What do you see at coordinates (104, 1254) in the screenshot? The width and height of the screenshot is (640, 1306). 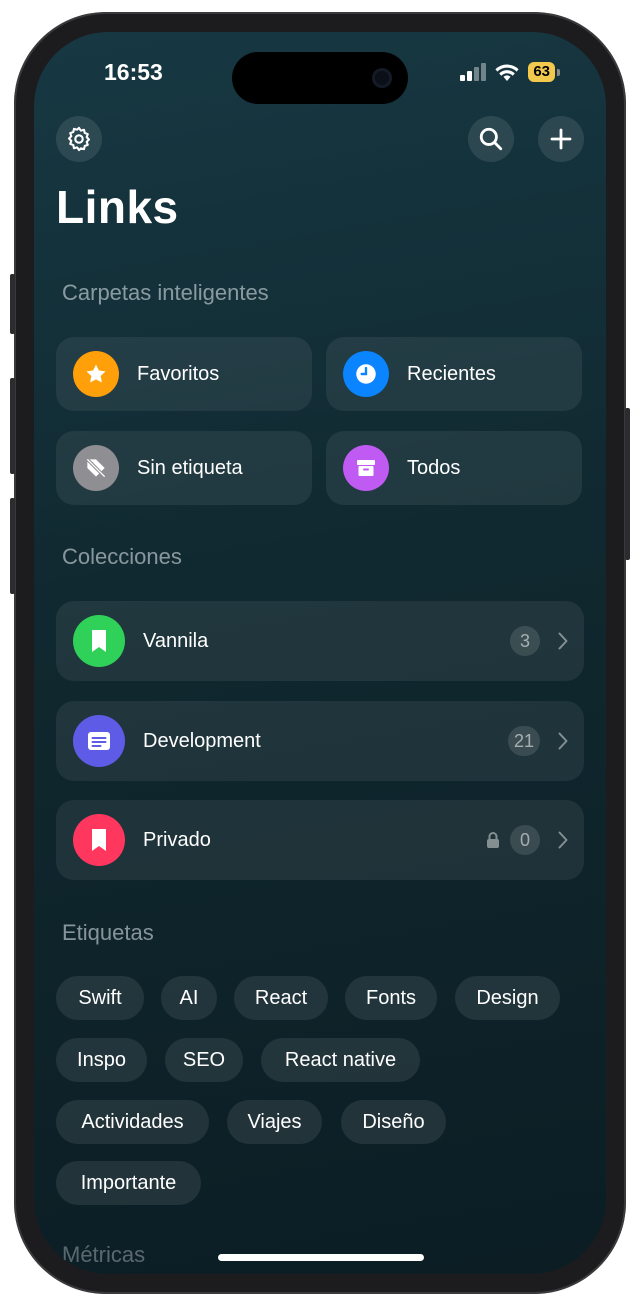 I see `section-metrics: Métricas` at bounding box center [104, 1254].